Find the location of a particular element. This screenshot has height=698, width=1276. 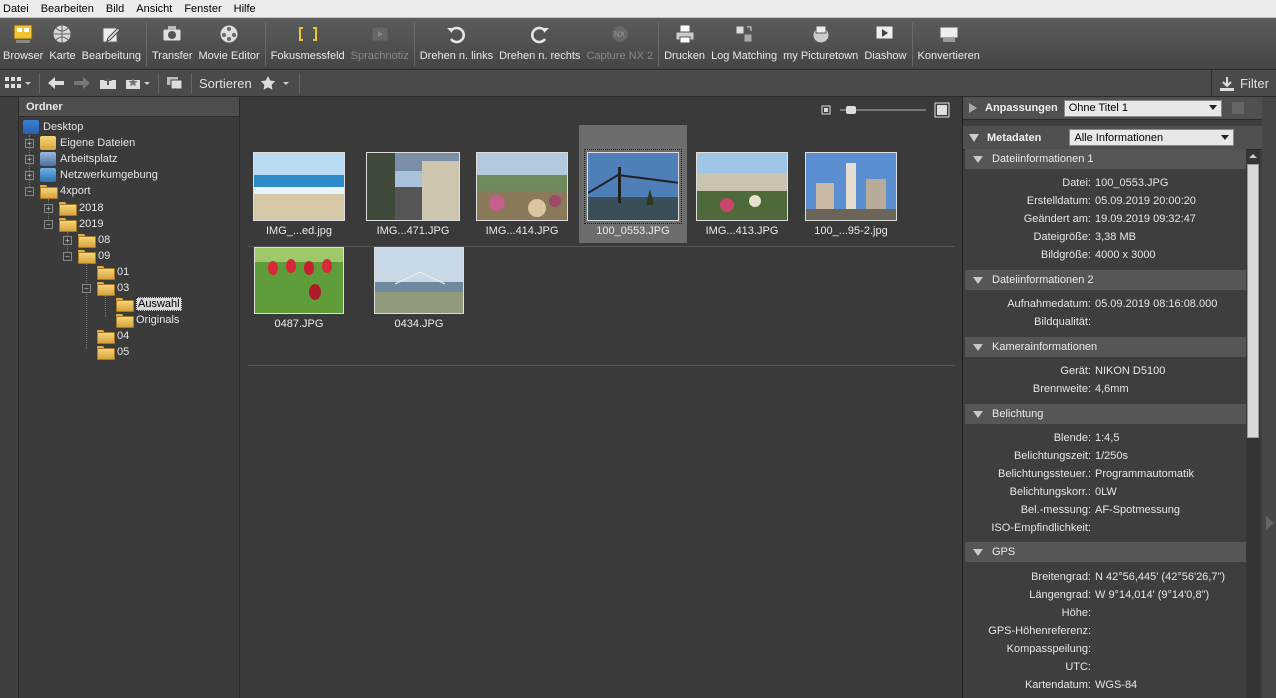

tree-item-auswahl: Auswahl is located at coordinates (141, 304).